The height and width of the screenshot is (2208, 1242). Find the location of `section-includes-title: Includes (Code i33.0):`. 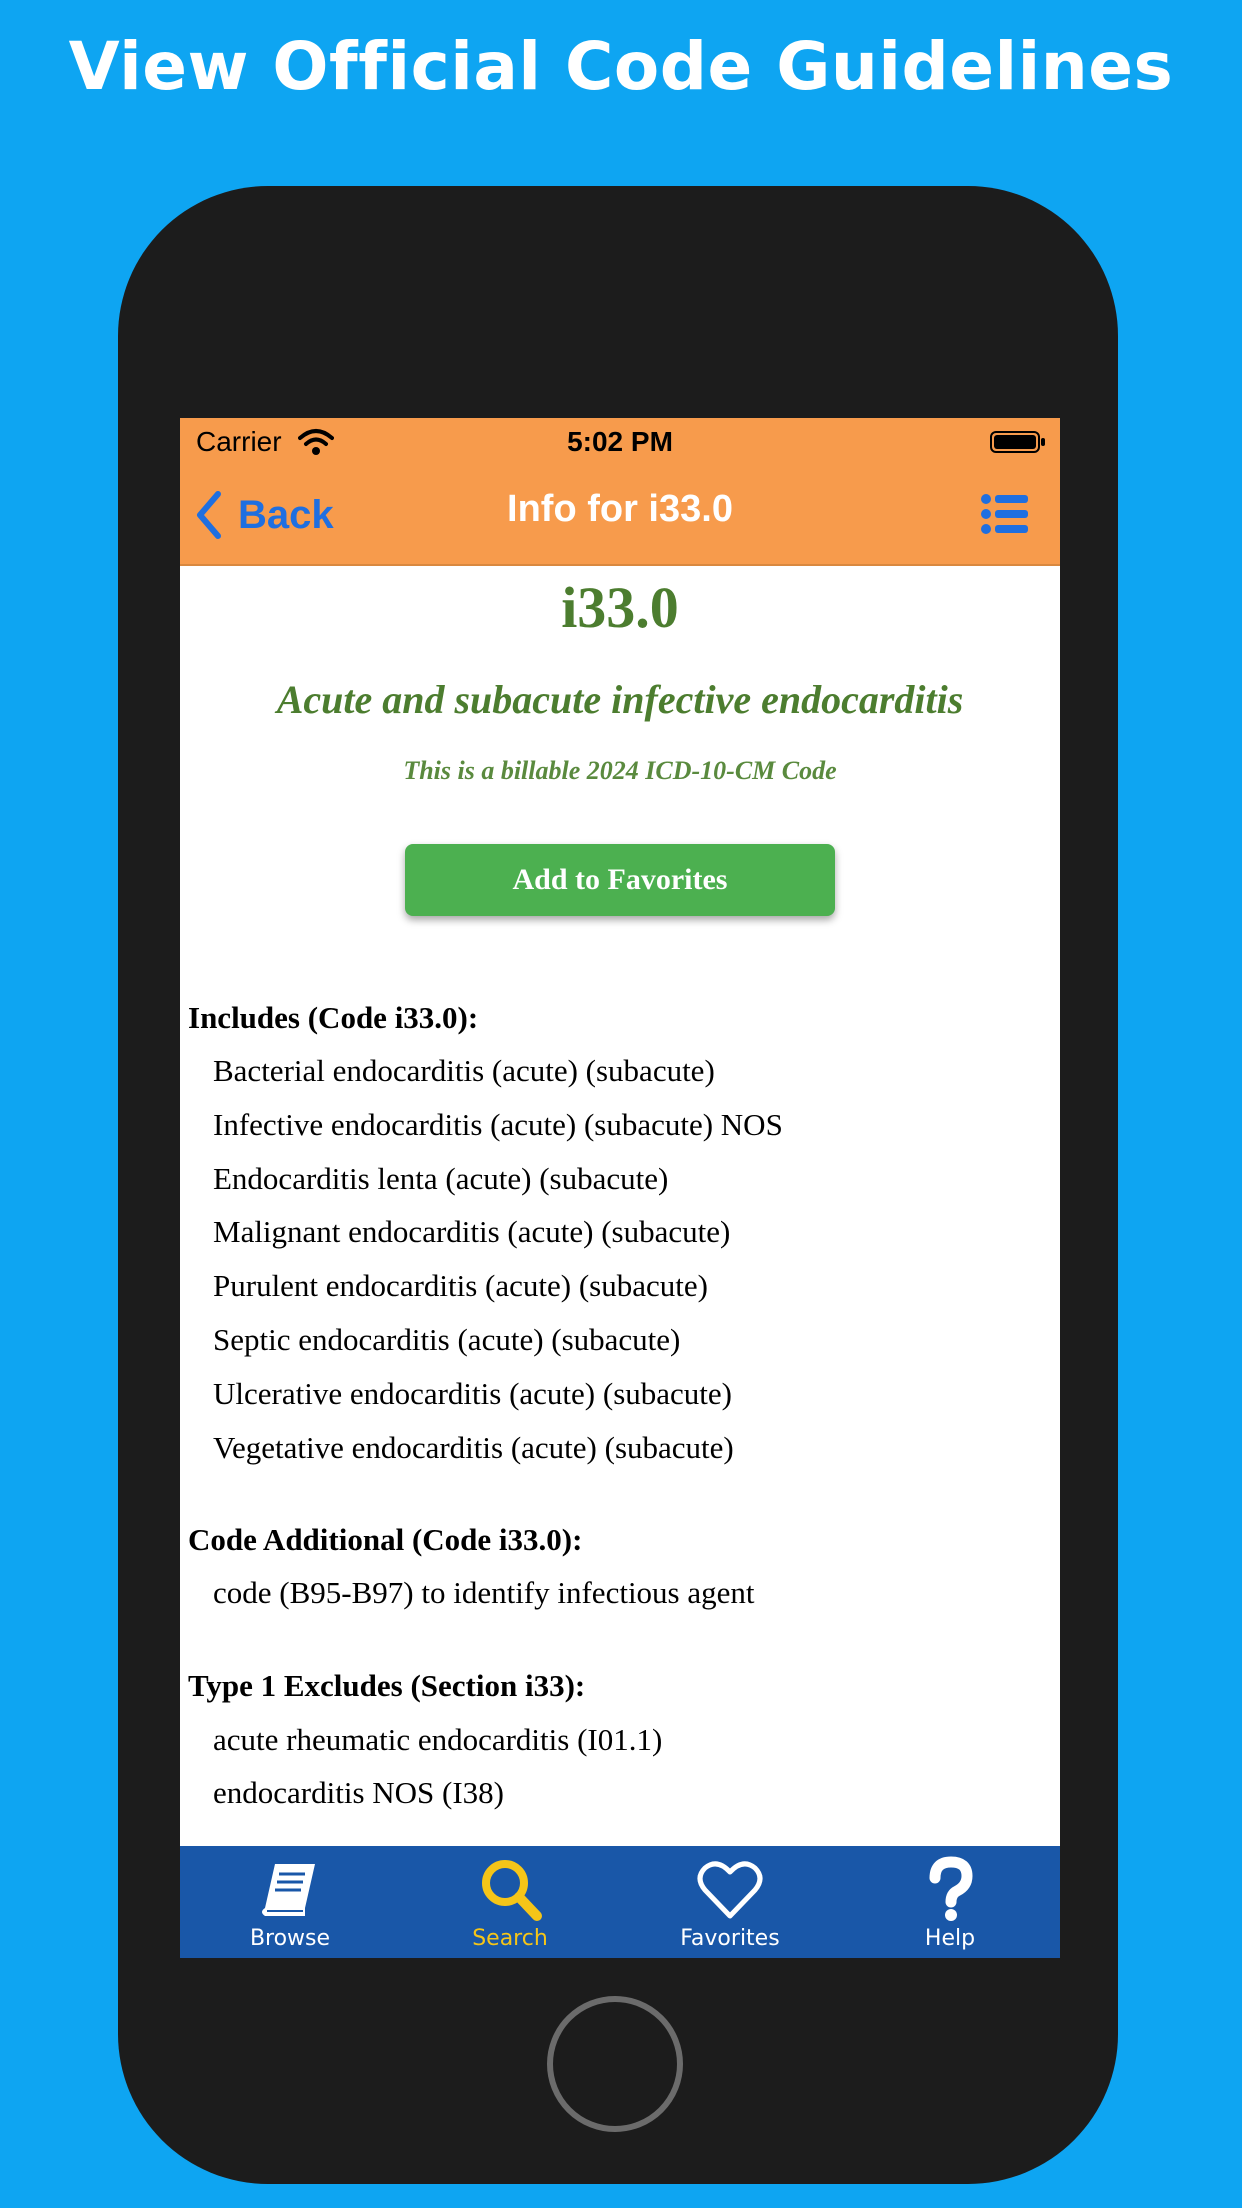

section-includes-title: Includes (Code i33.0): is located at coordinates (333, 1017).